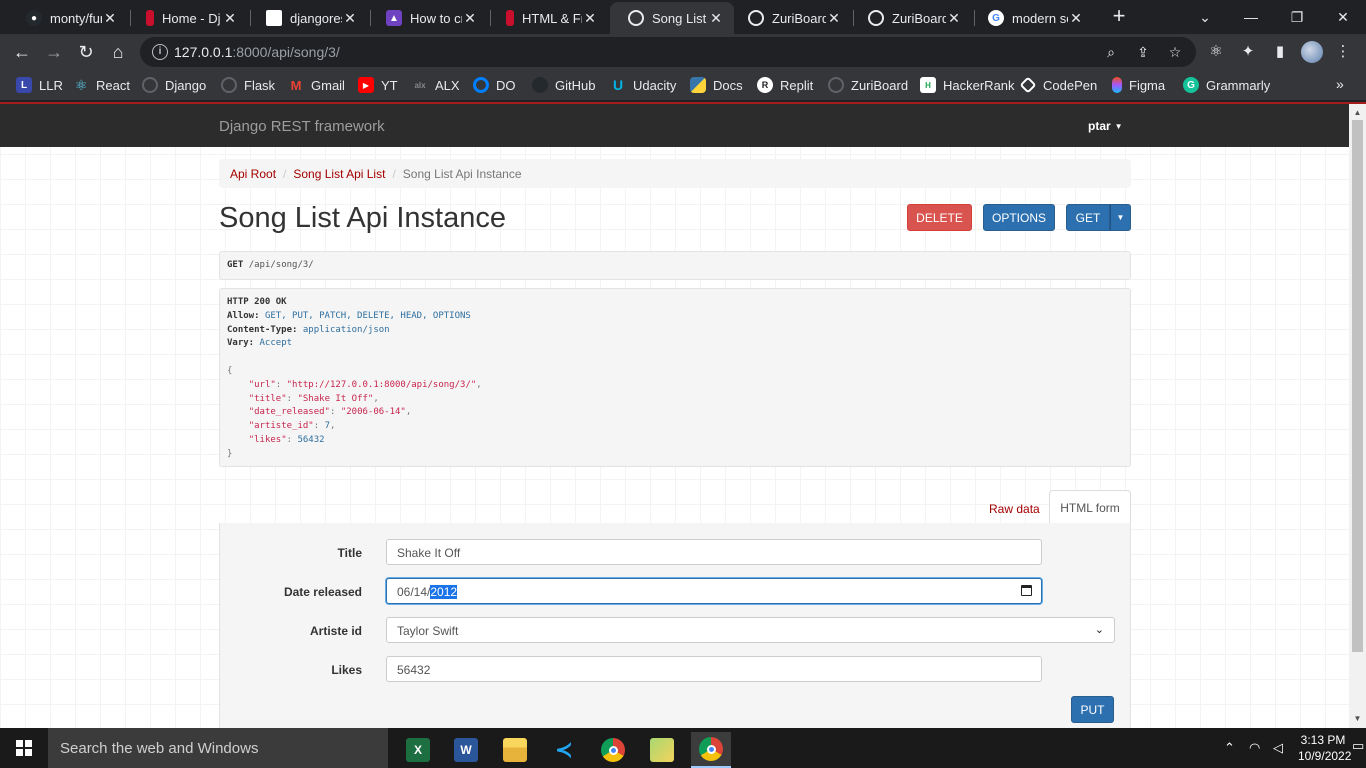 This screenshot has width=1366, height=768. Describe the element at coordinates (281, 265) in the screenshot. I see `request-path: /api/song/3/` at that location.